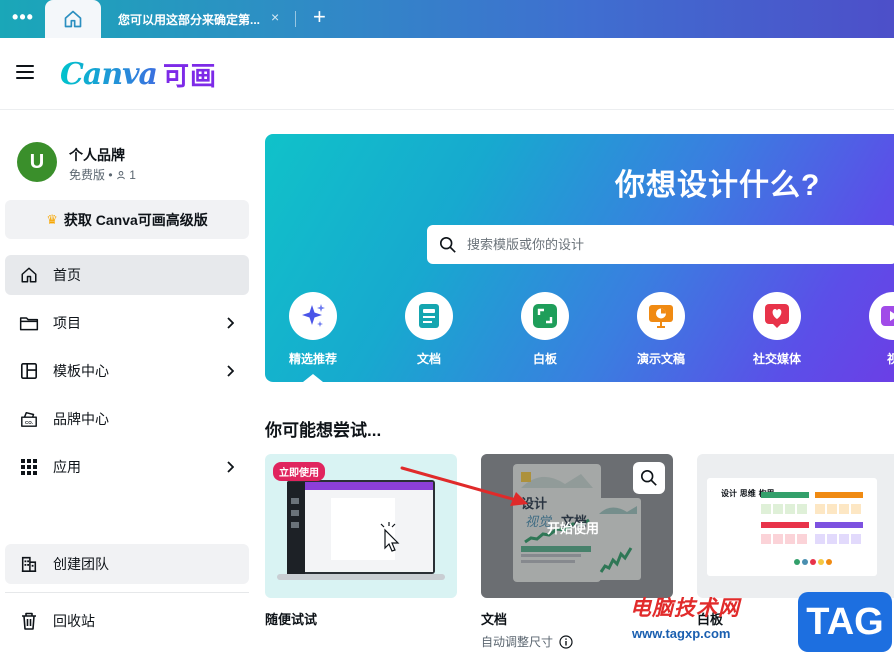 This screenshot has height=652, width=894. What do you see at coordinates (121, 175) in the screenshot?
I see `person-icon` at bounding box center [121, 175].